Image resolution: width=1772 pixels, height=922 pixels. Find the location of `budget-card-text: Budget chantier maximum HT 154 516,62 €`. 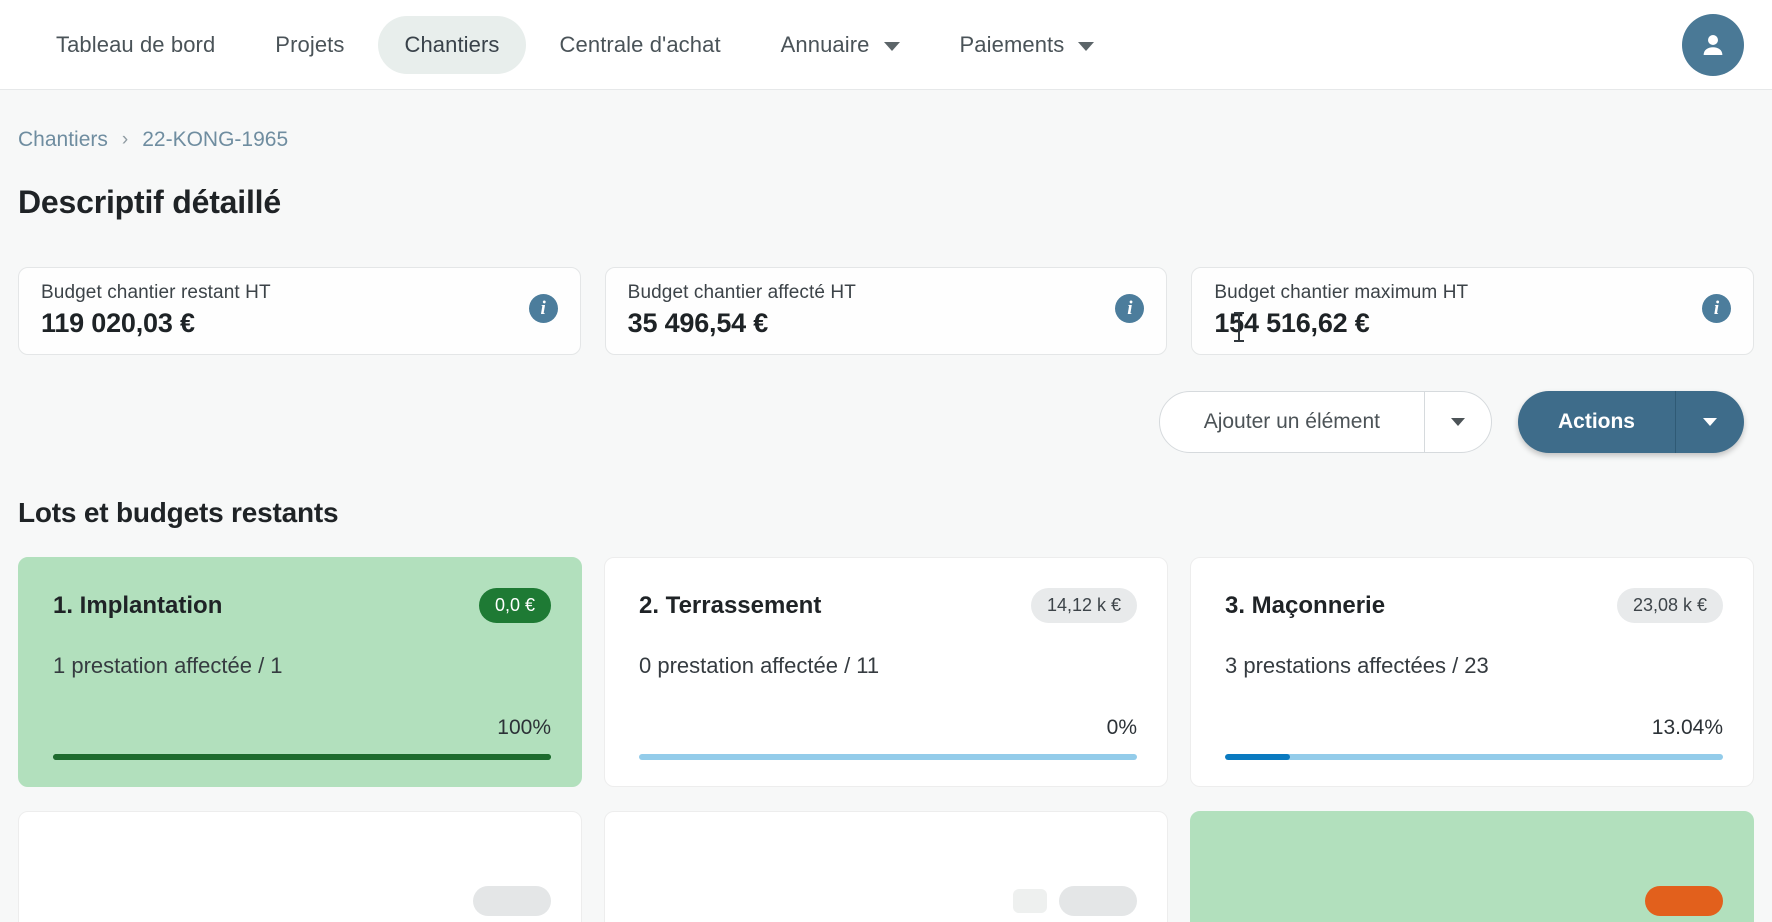

budget-card-text: Budget chantier maximum HT 154 516,62 € is located at coordinates (1341, 310).